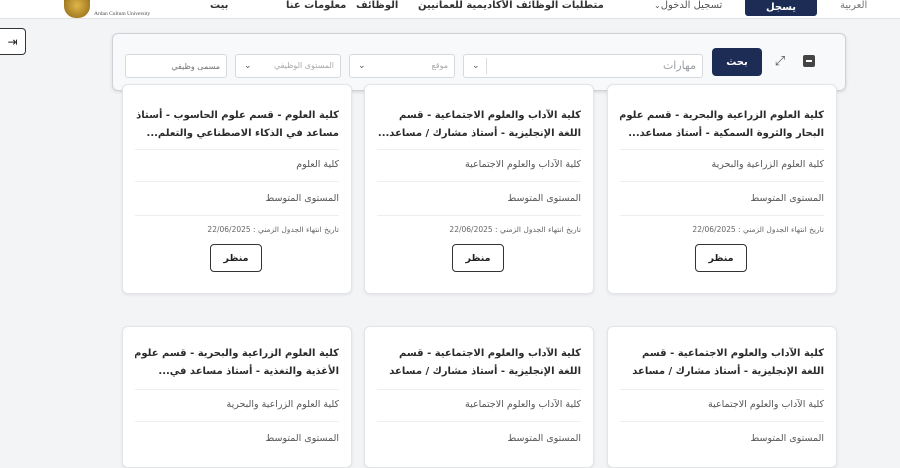 This screenshot has height=468, width=900. I want to click on nav-home-link: بيت, so click(219, 5).